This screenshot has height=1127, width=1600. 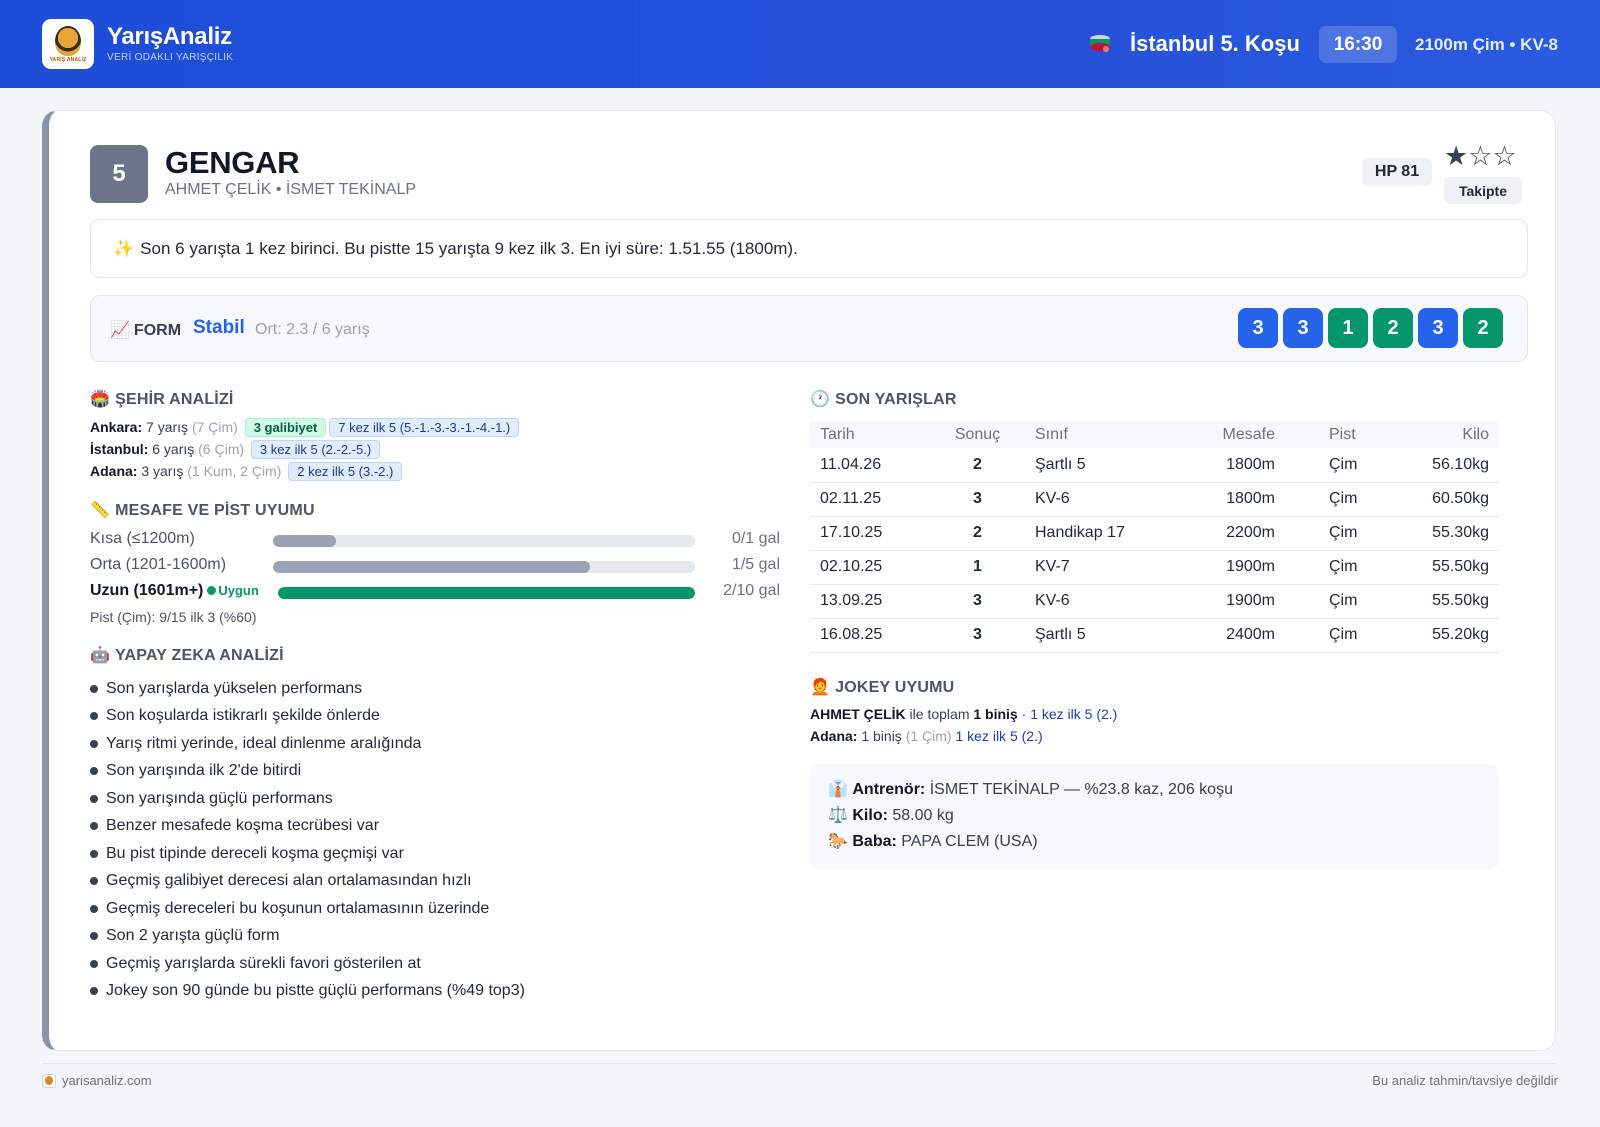 I want to click on race-class: Handikap 17, so click(x=1110, y=533).